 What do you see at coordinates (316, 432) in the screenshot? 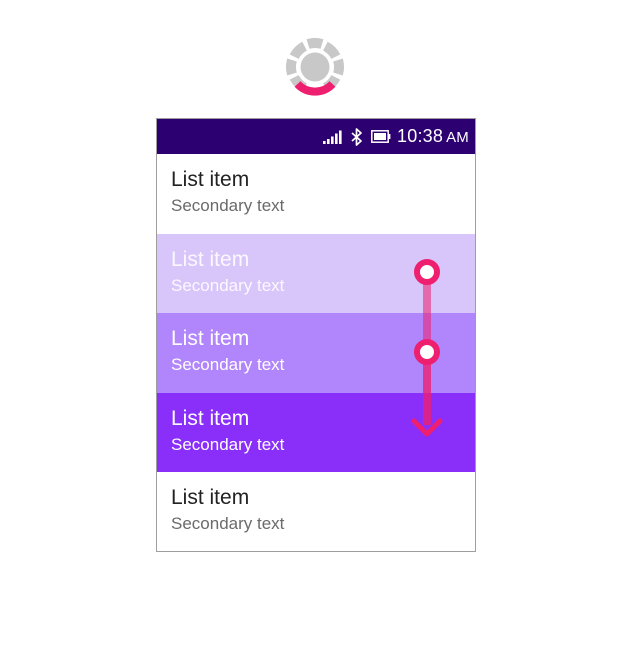
I see `list-item-focused: List item Secondary text` at bounding box center [316, 432].